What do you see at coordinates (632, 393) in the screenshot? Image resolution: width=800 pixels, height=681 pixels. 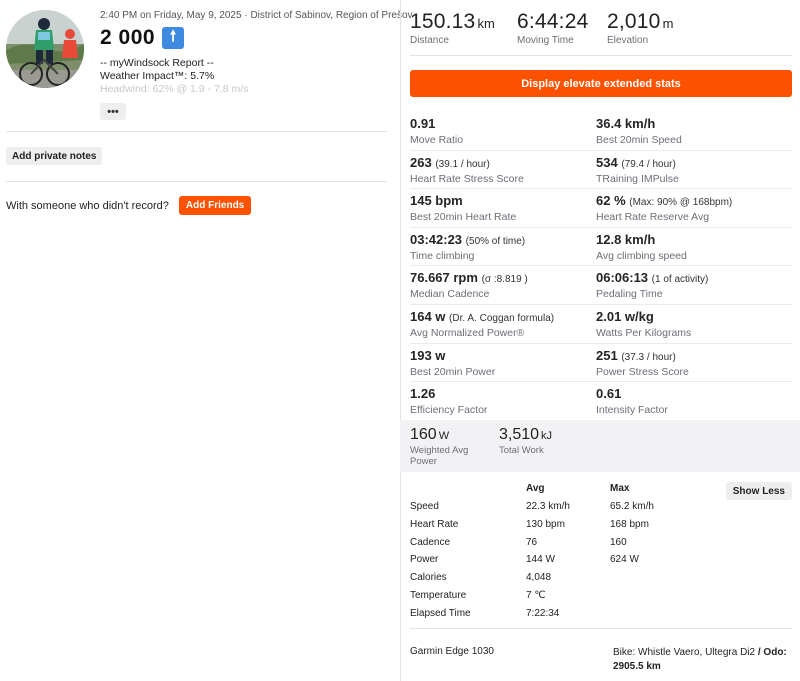 I see `stat-value: 0.61` at bounding box center [632, 393].